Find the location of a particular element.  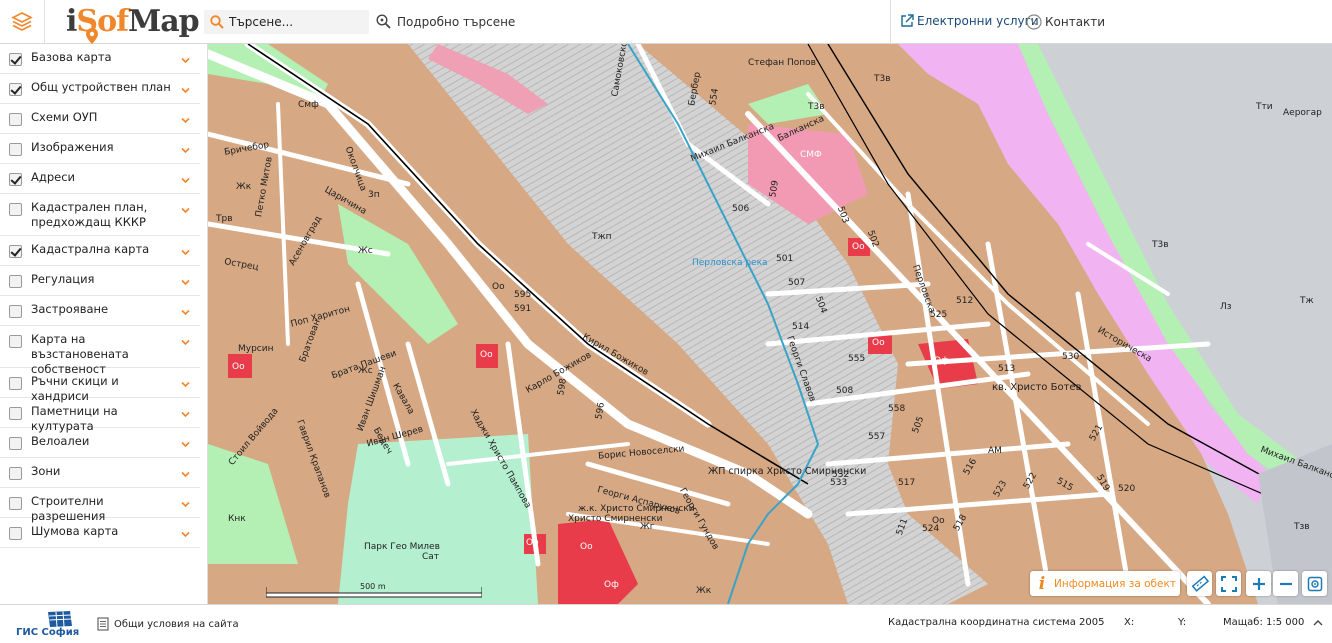

layer-item-bike-lanes: Велоалеи is located at coordinates (100, 443).